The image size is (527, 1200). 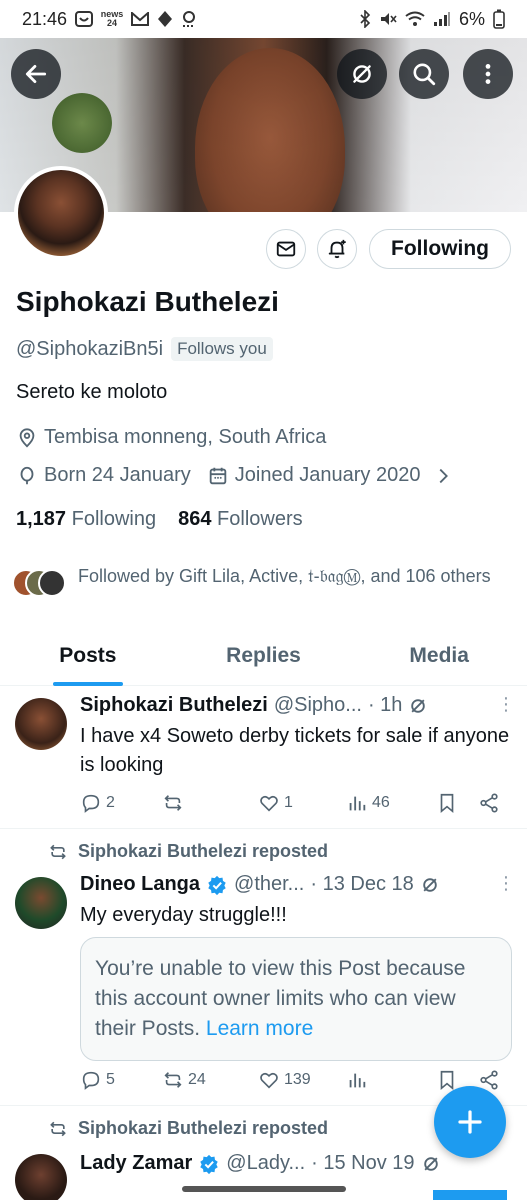 I want to click on status-bar: 21:46 news 24 6%, so click(x=263, y=19).